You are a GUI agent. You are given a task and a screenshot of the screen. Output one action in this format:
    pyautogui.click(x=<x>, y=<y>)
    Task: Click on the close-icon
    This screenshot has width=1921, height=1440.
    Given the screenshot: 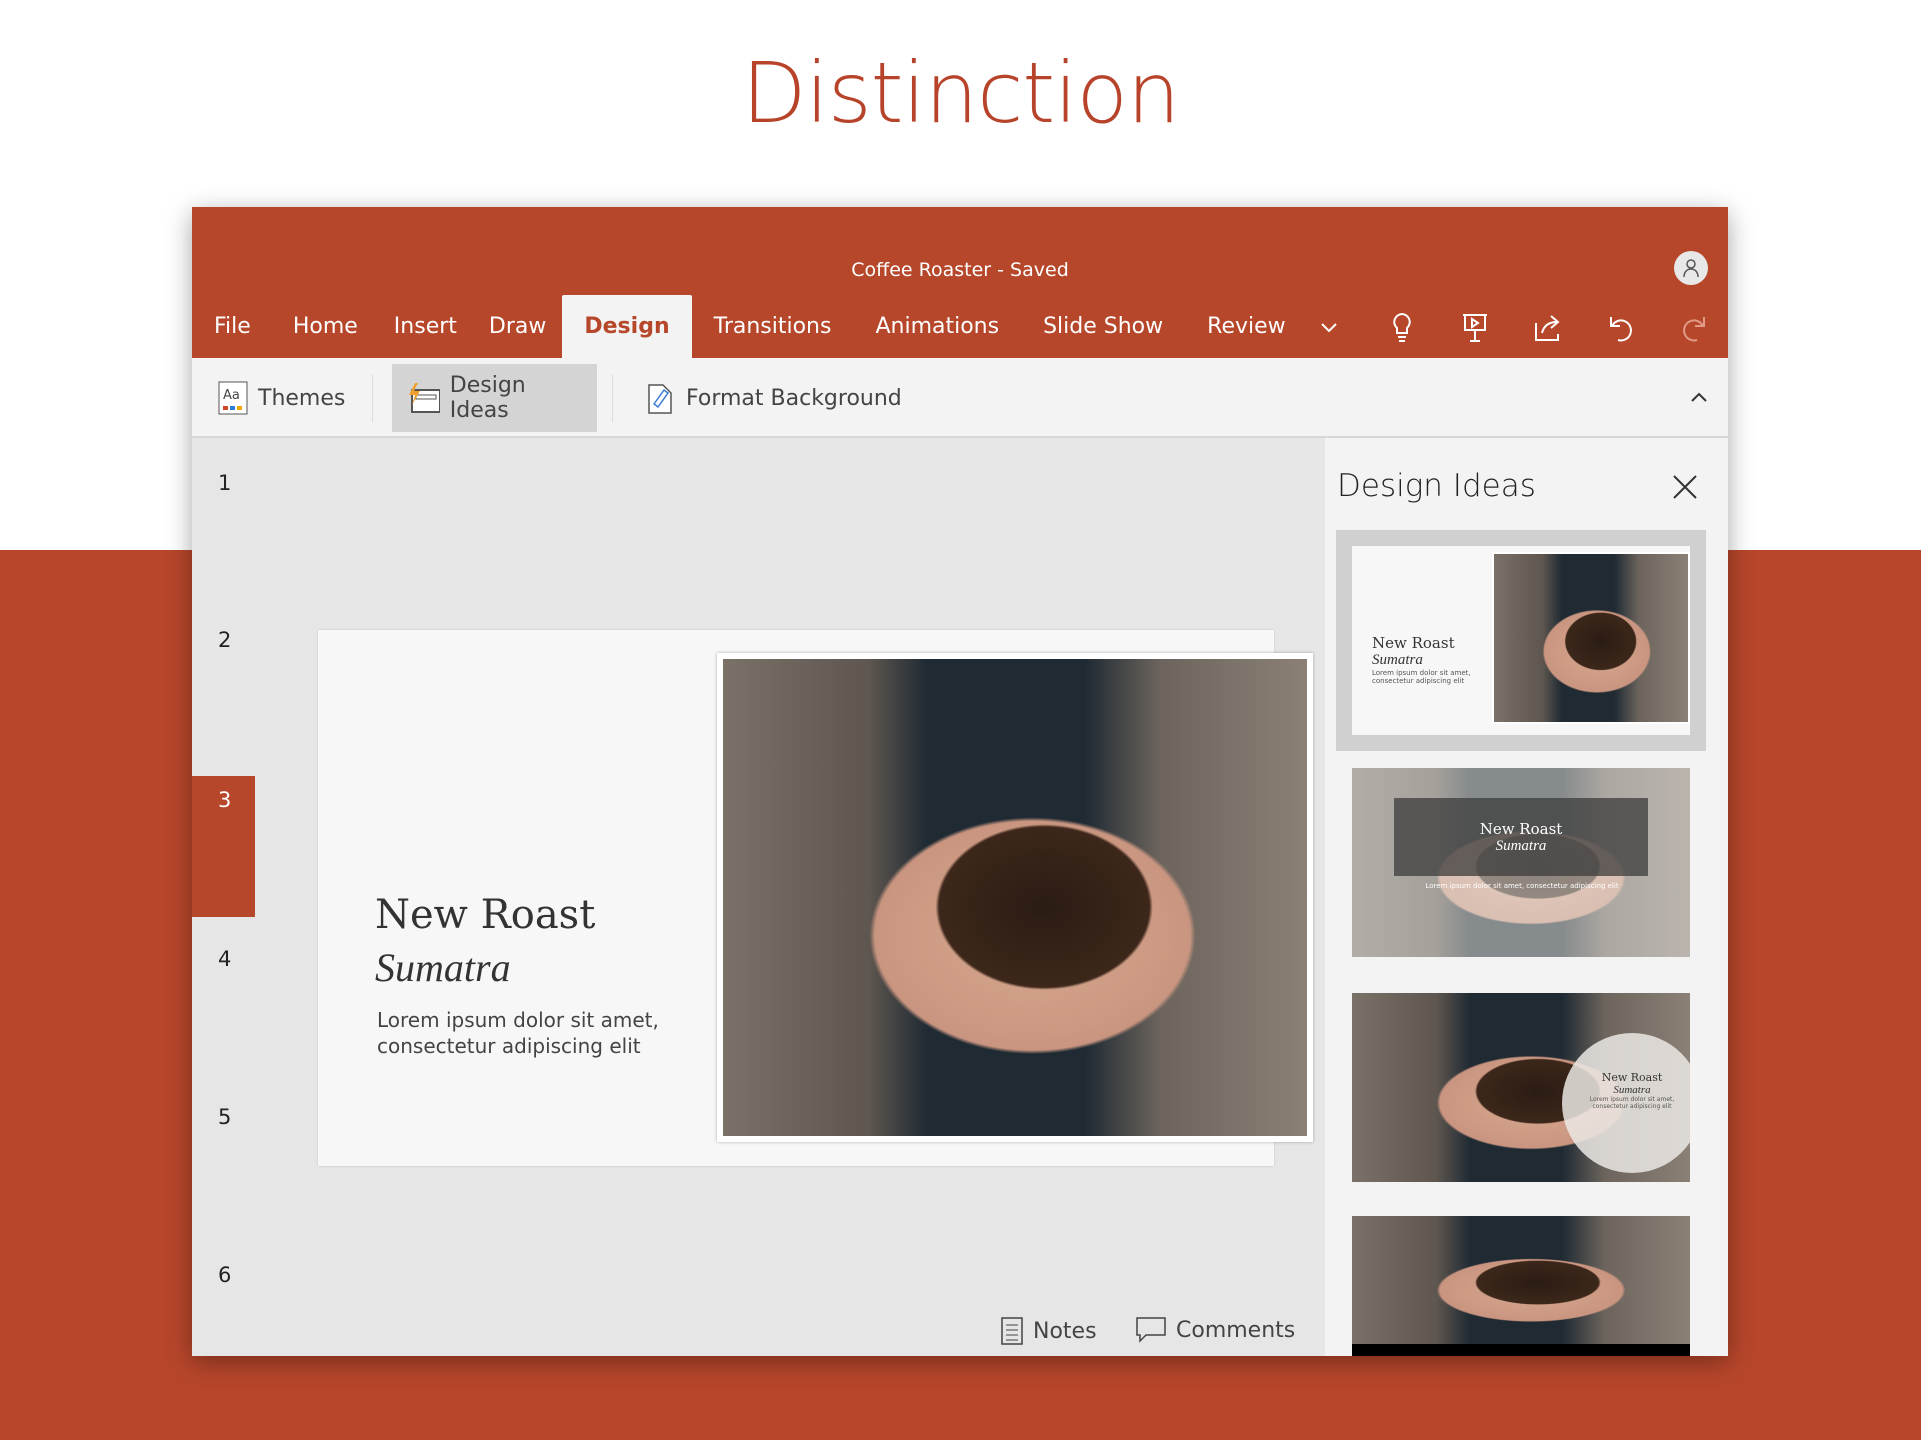 What is the action you would take?
    pyautogui.click(x=1685, y=489)
    